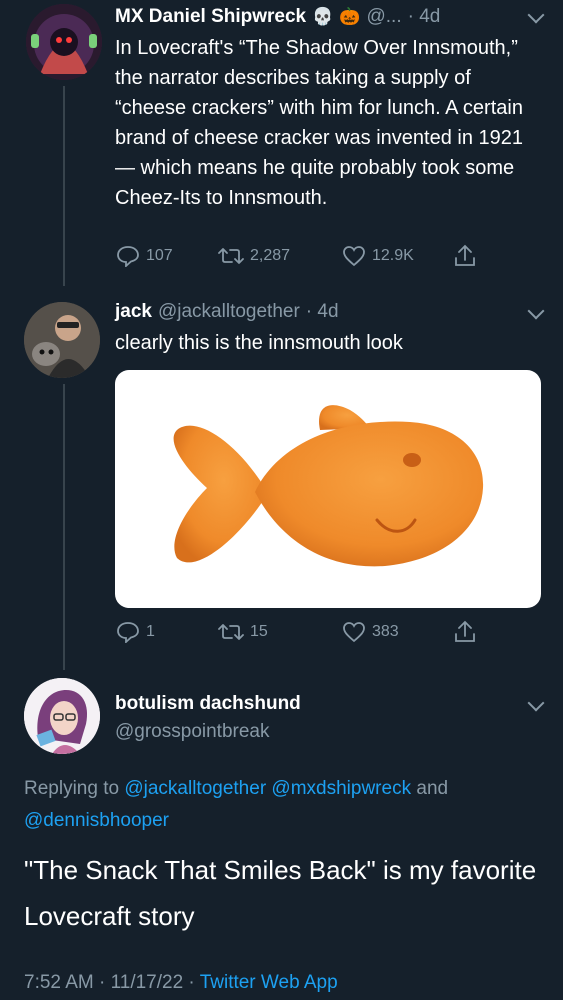 Image resolution: width=563 pixels, height=1000 pixels. What do you see at coordinates (350, 16) in the screenshot?
I see `pumpkin-icon: 🎃` at bounding box center [350, 16].